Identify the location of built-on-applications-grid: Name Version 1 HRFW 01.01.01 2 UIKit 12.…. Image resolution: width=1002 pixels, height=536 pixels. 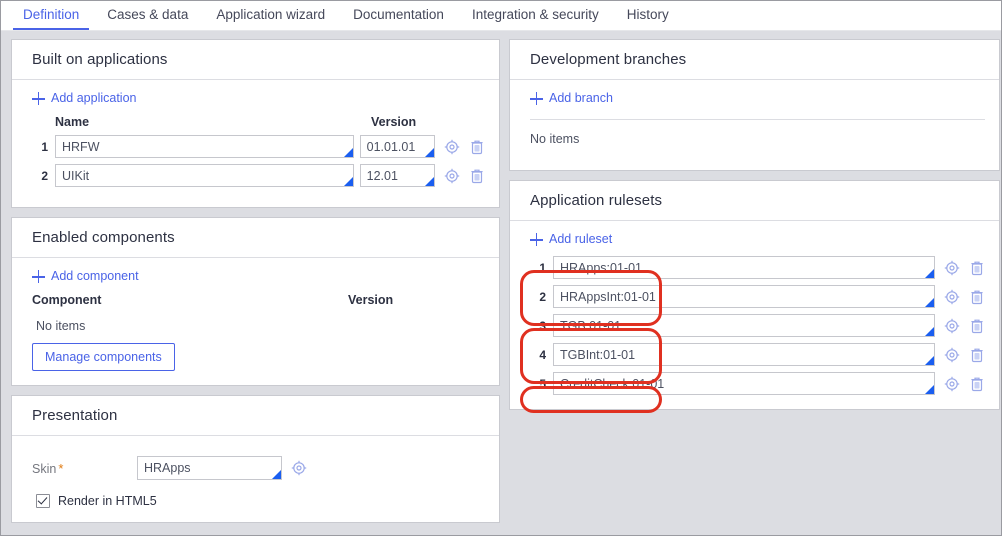
(258, 151).